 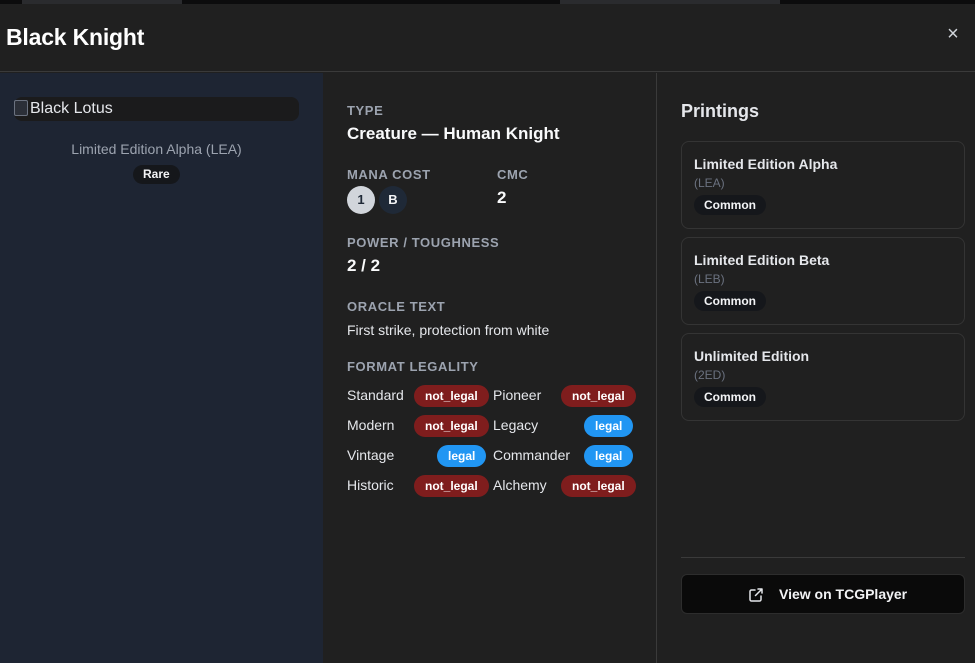 I want to click on cmc-label: CMC, so click(x=513, y=174).